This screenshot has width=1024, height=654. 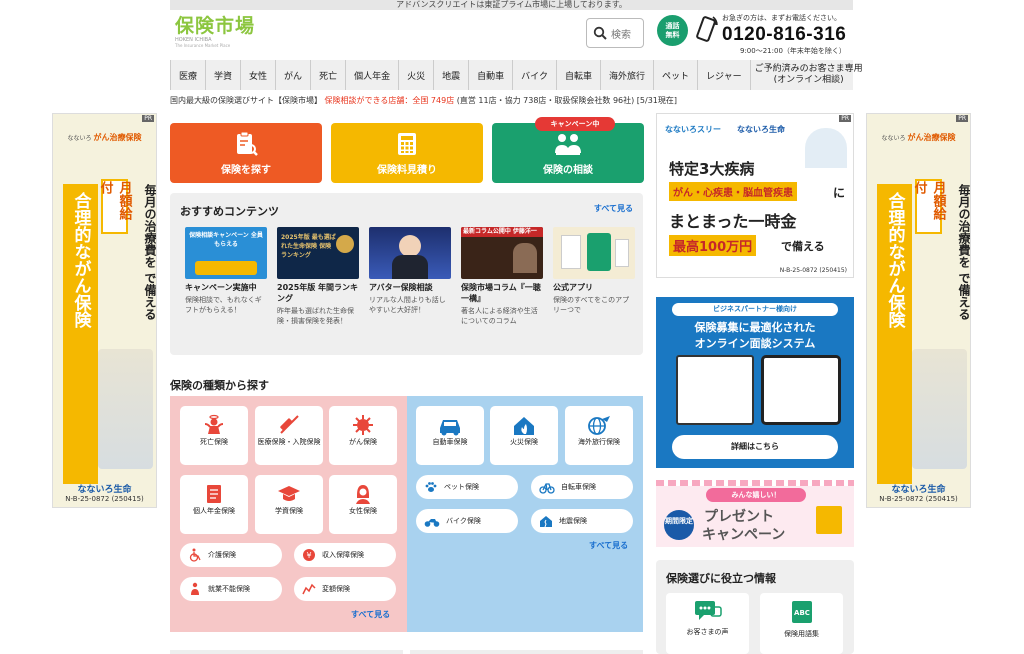 What do you see at coordinates (813, 270) in the screenshot?
I see `pr-code: N-B-25-0872 (250415)` at bounding box center [813, 270].